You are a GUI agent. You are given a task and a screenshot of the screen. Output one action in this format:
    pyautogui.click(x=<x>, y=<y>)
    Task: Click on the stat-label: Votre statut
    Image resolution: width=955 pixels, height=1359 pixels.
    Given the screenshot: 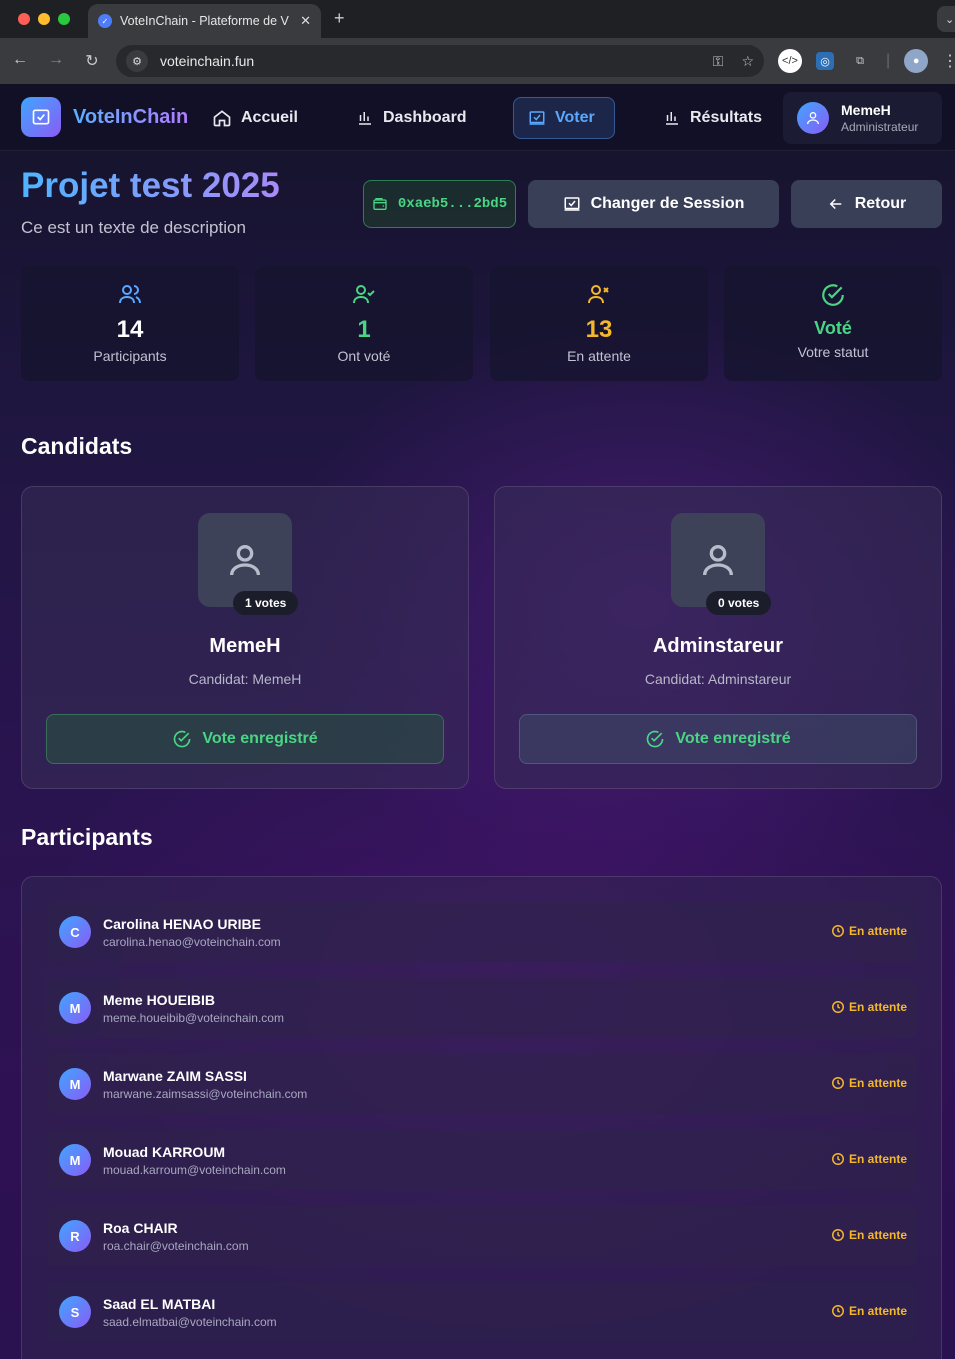 What is the action you would take?
    pyautogui.click(x=833, y=352)
    